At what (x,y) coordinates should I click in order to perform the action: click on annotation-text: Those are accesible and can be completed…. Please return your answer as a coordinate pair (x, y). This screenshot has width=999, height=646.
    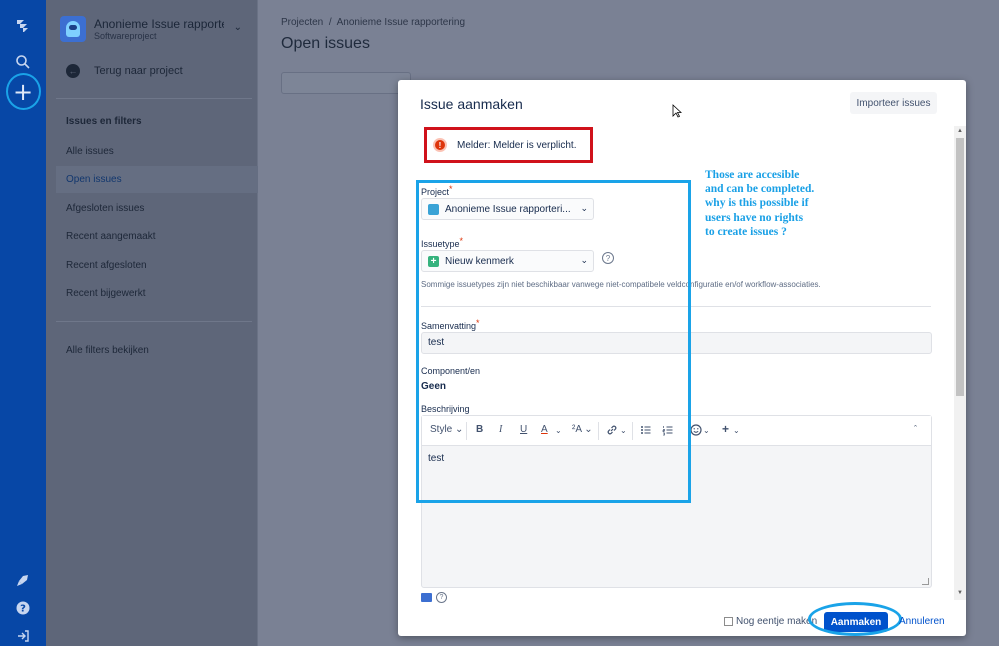
    Looking at the image, I should click on (760, 203).